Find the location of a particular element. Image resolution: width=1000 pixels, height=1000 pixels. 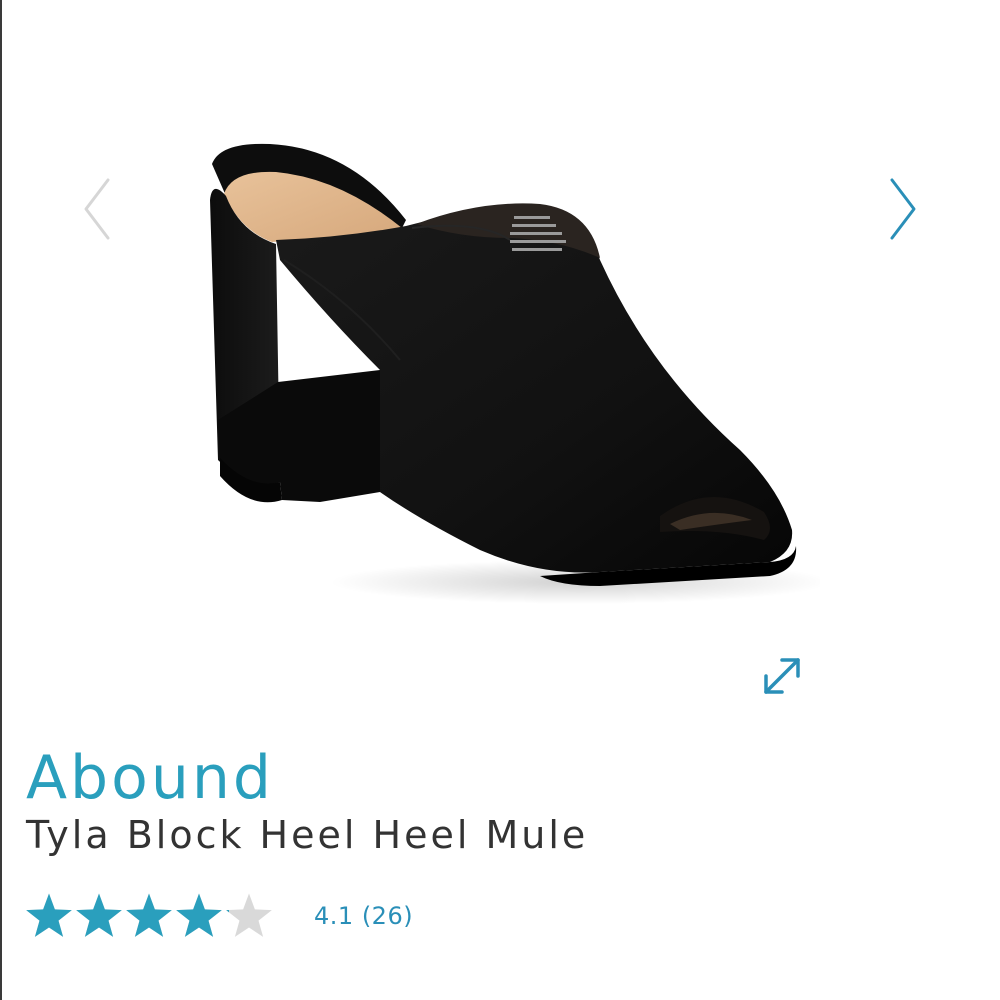

expand-icon is located at coordinates (782, 676).